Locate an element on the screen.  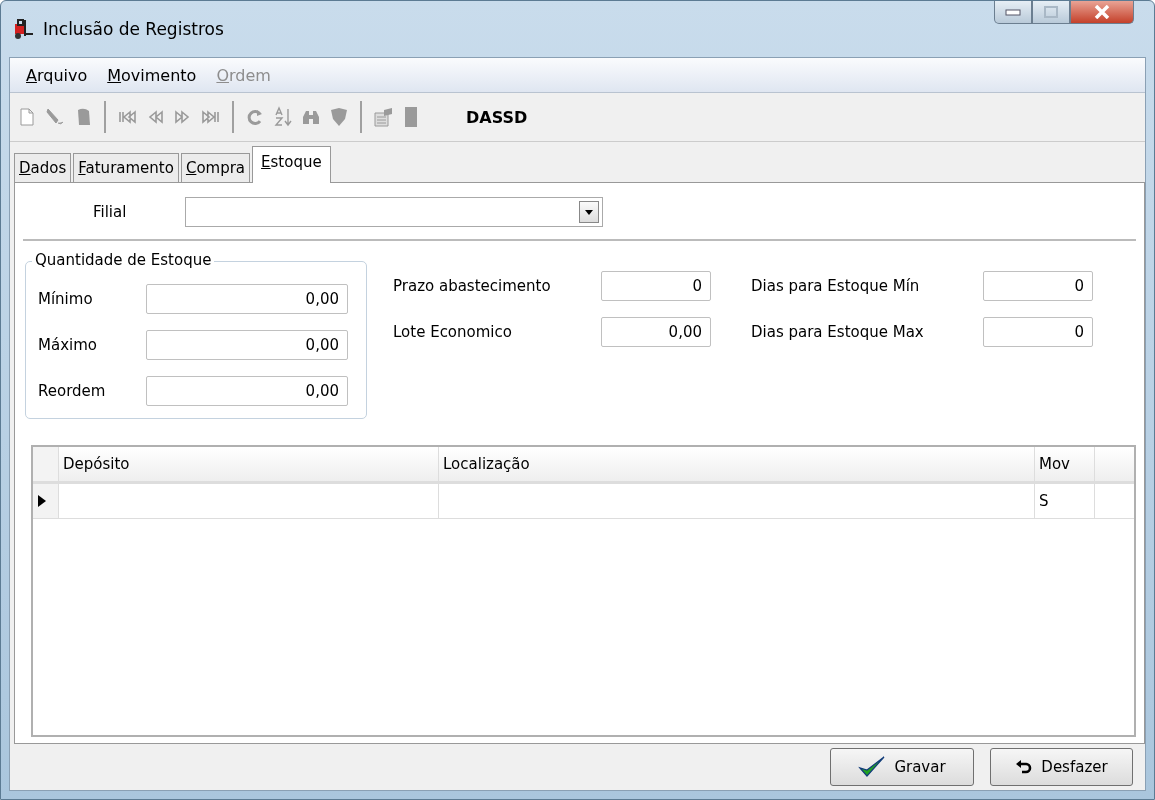
column-header: Depósito is located at coordinates (249, 464).